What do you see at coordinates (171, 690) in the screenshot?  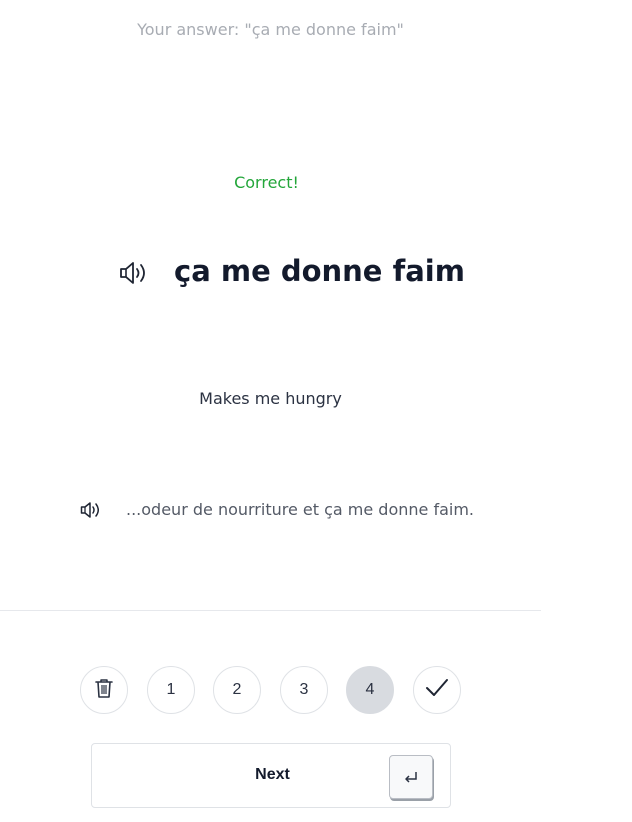 I see `rating-button-1: 1` at bounding box center [171, 690].